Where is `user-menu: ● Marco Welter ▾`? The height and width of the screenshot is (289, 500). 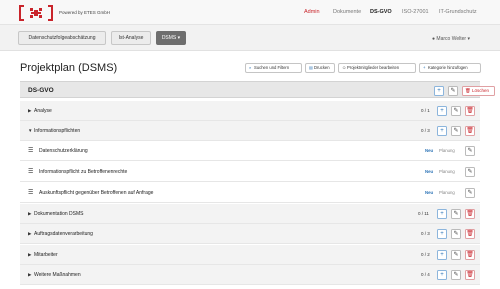 user-menu: ● Marco Welter ▾ is located at coordinates (451, 39).